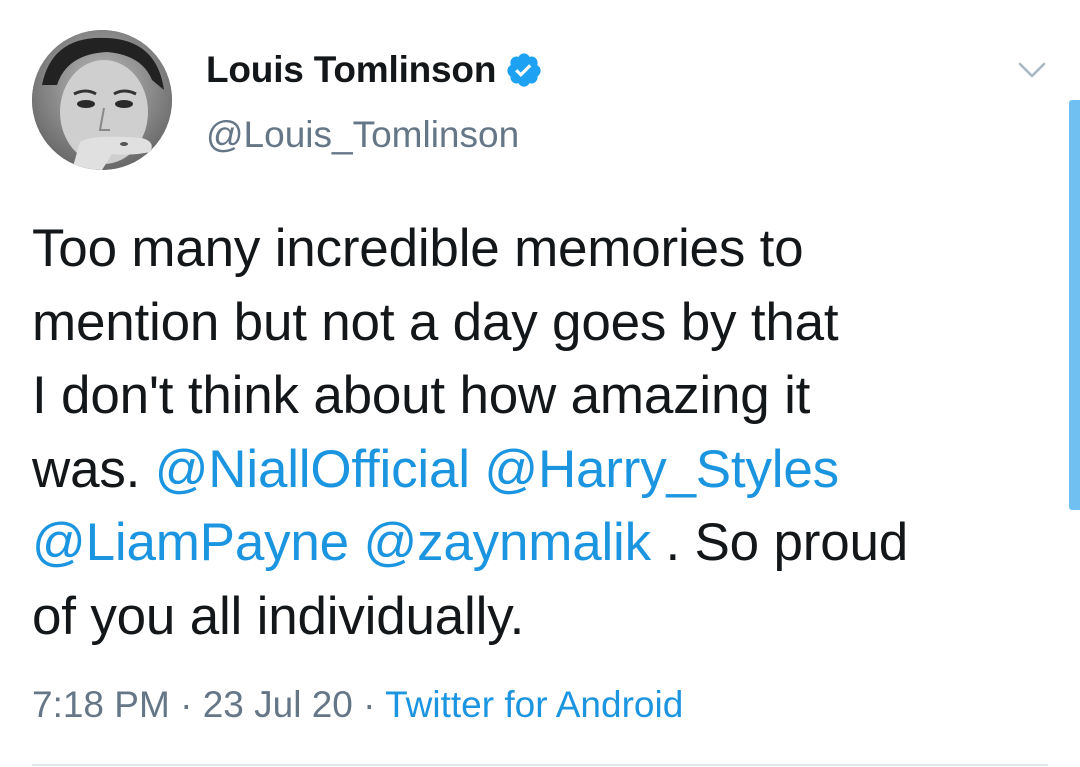  What do you see at coordinates (362, 135) in the screenshot?
I see `user-handle: @Louis_Tomlinson` at bounding box center [362, 135].